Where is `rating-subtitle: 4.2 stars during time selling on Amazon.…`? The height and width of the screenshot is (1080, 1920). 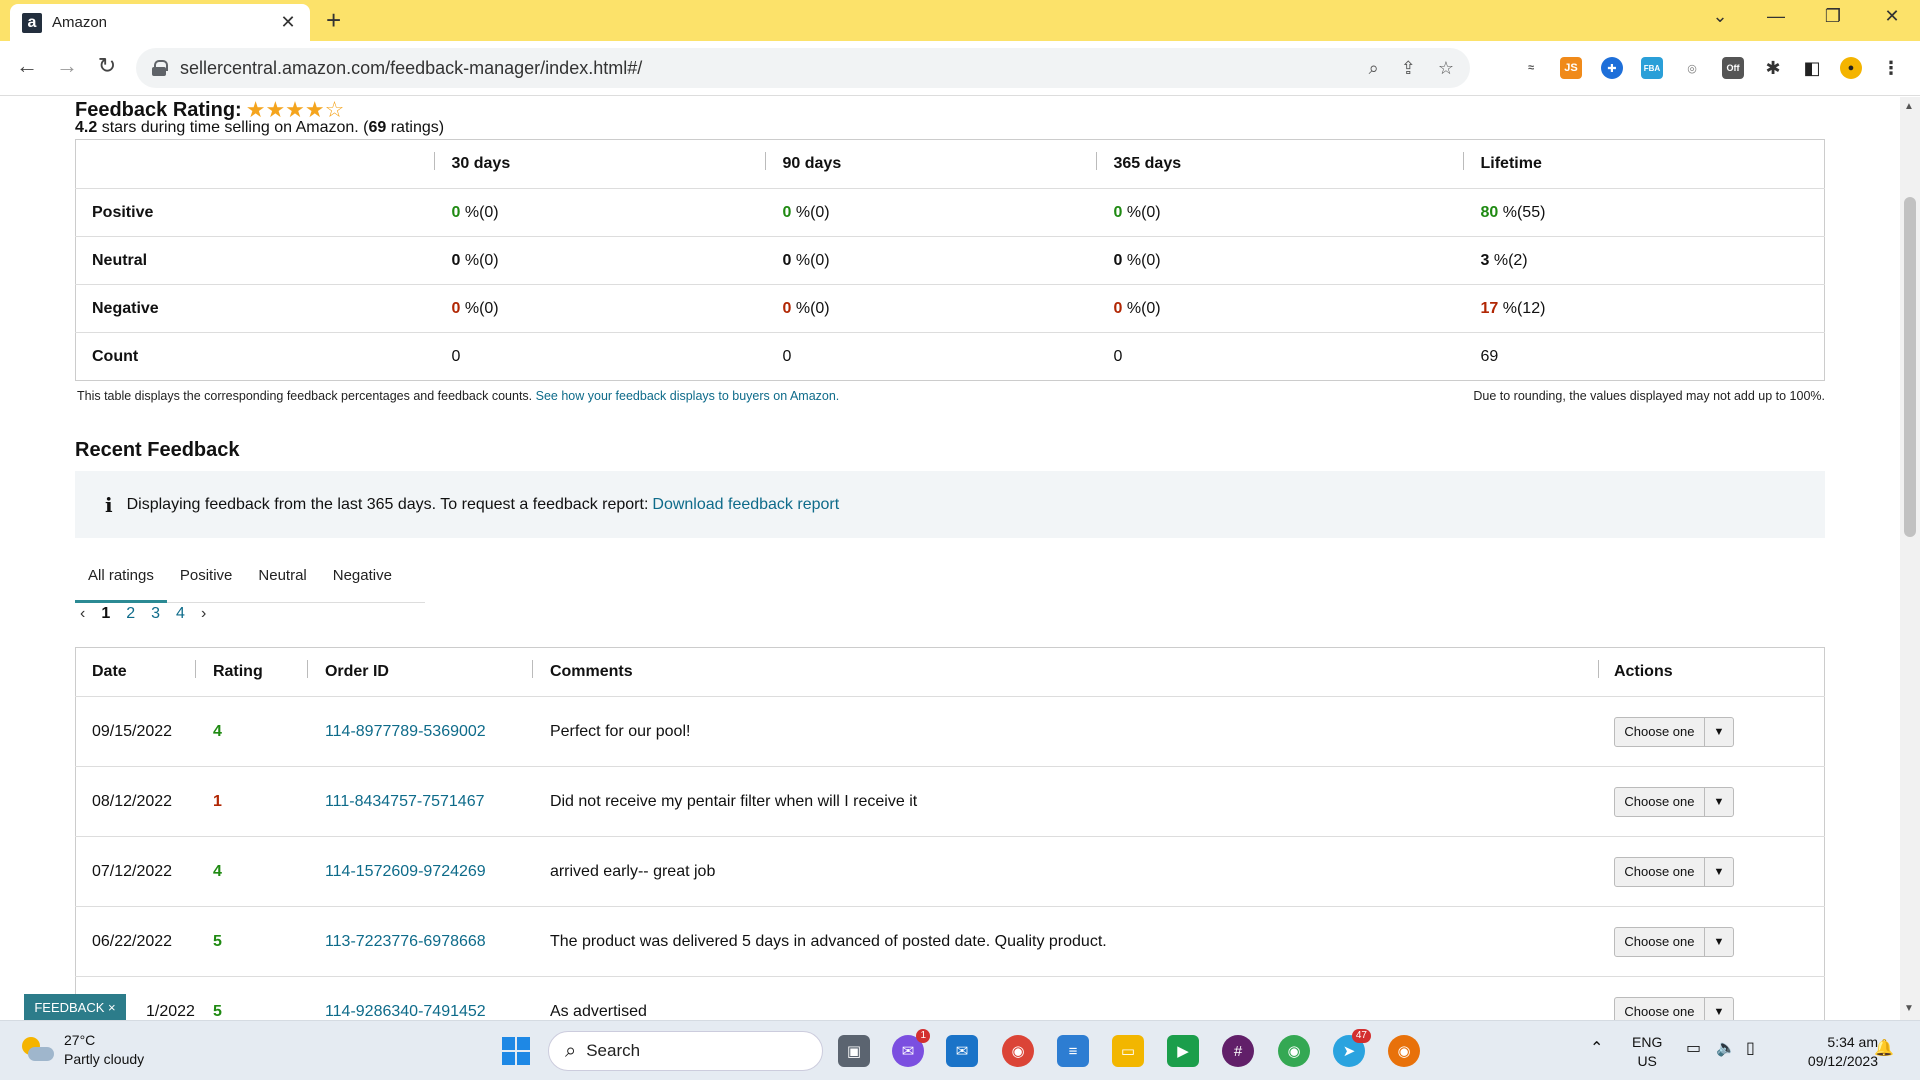
rating-subtitle: 4.2 stars during time selling on Amazon.… is located at coordinates (259, 128).